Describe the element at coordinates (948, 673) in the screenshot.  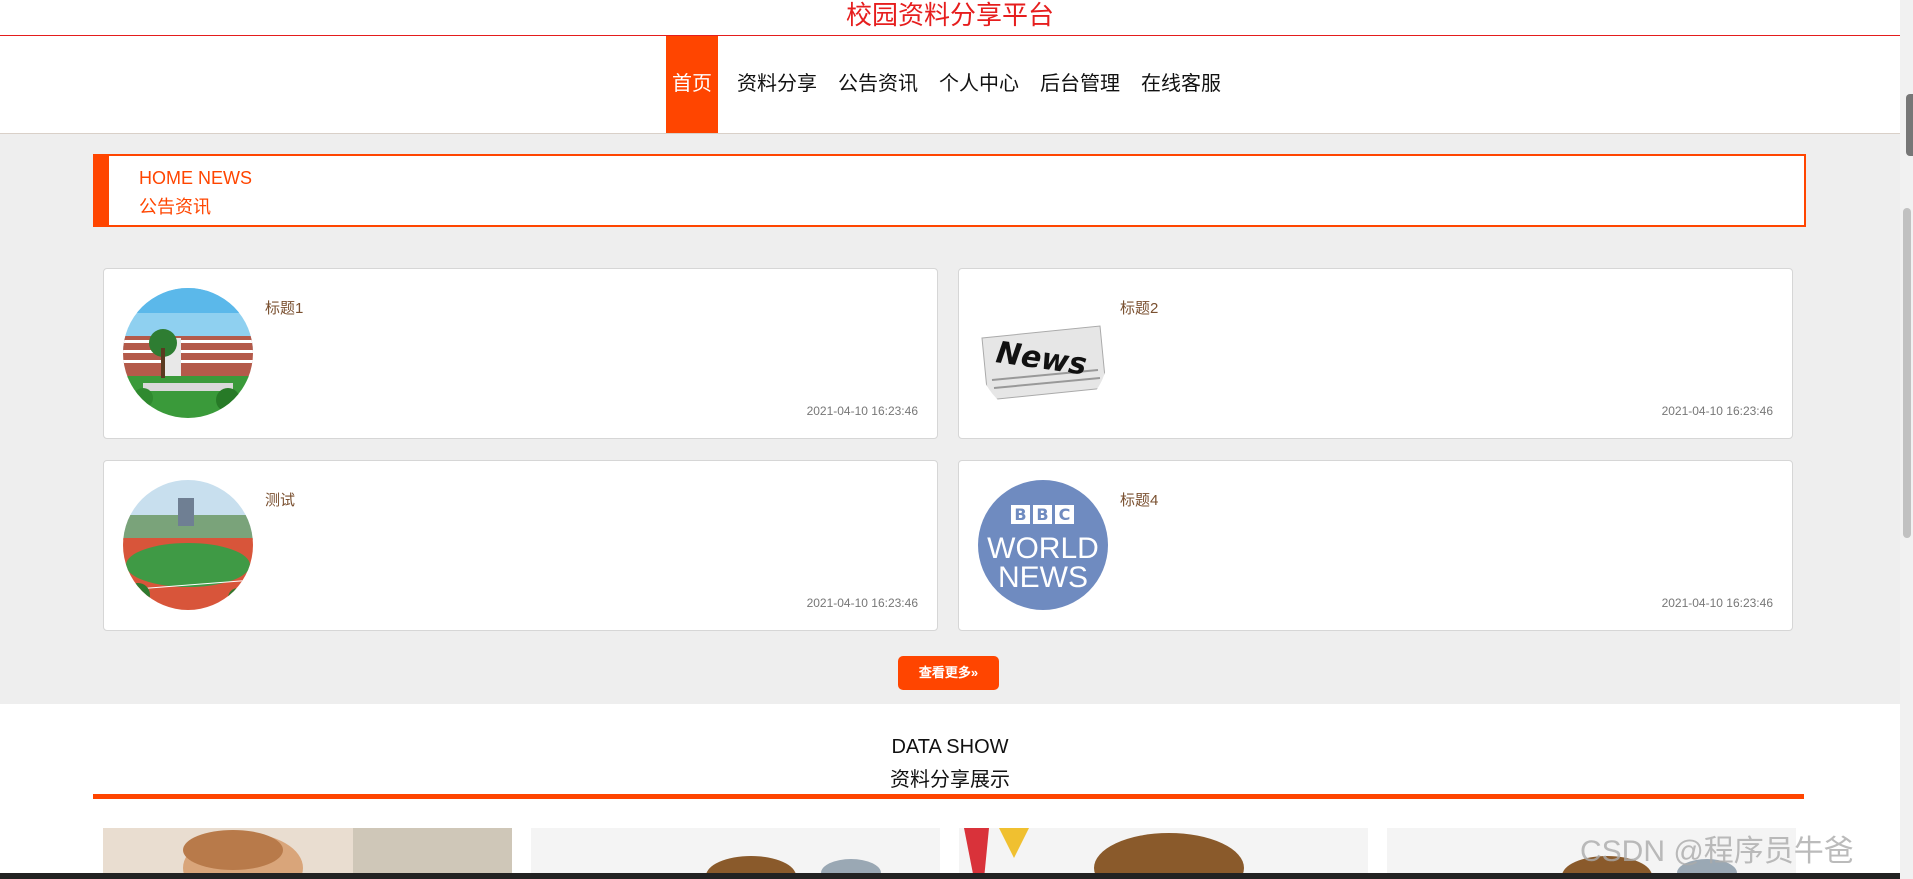
I see `view-more-button: 查看更多»` at that location.